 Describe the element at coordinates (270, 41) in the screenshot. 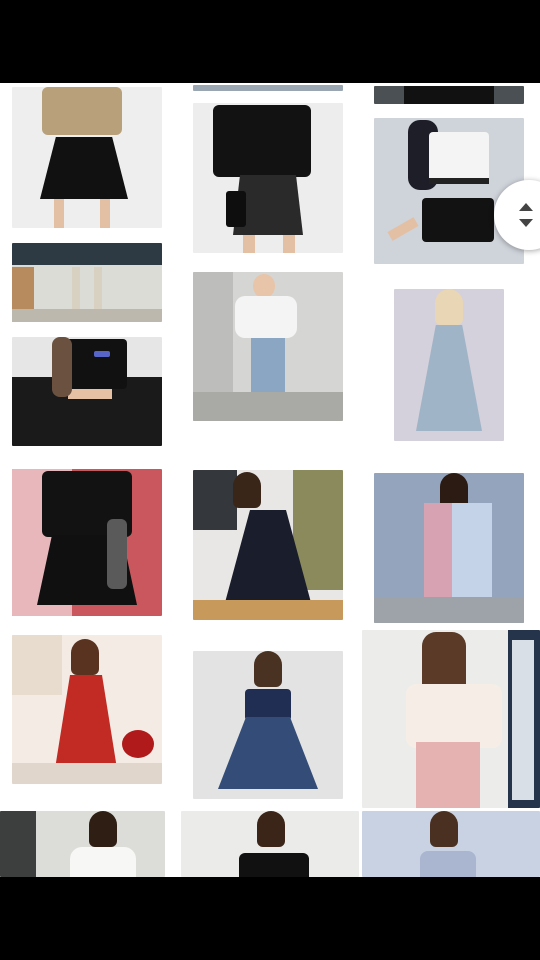

I see `top-black-bar` at that location.